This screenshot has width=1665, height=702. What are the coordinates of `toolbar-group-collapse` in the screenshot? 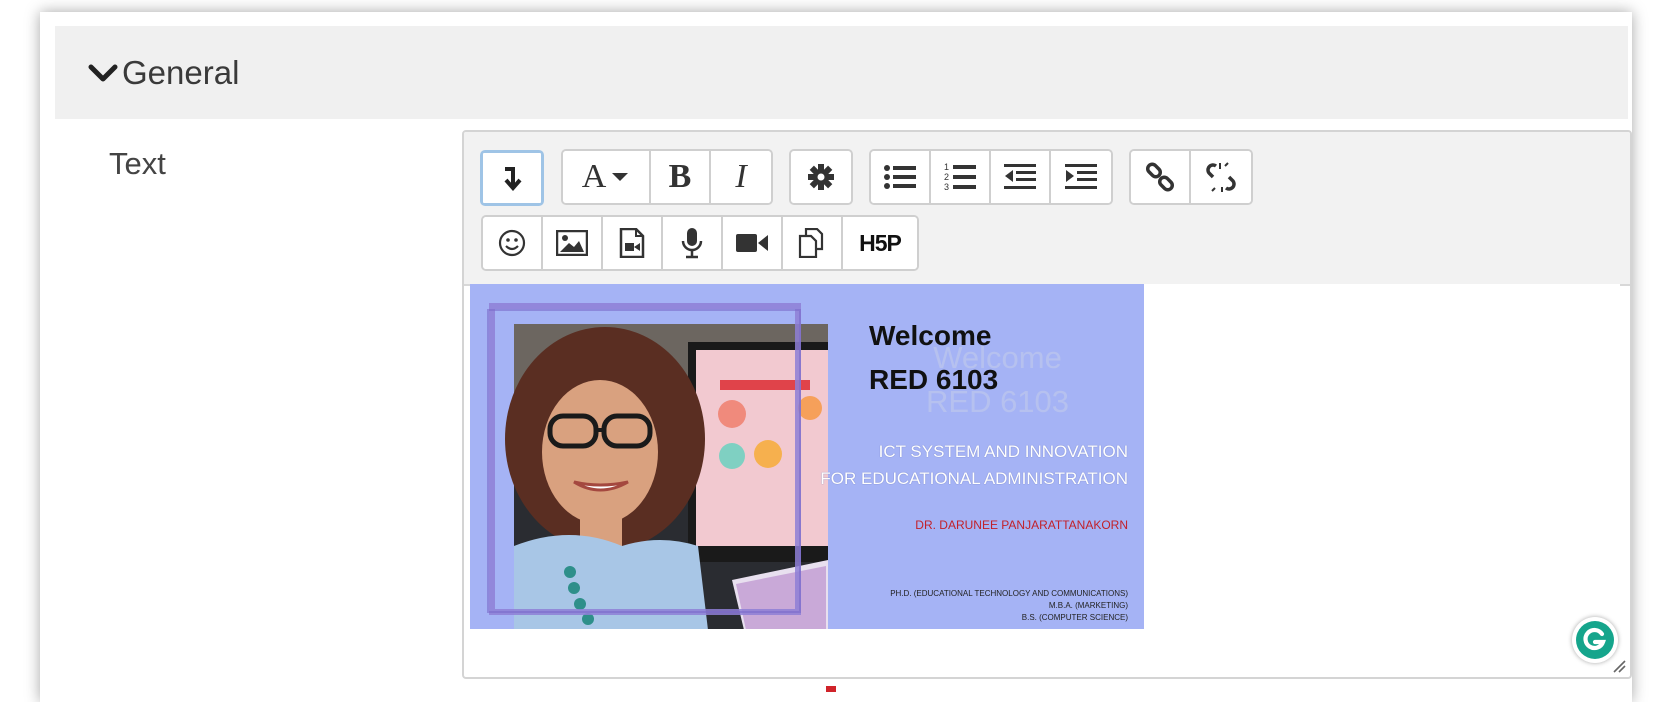 It's located at (512, 178).